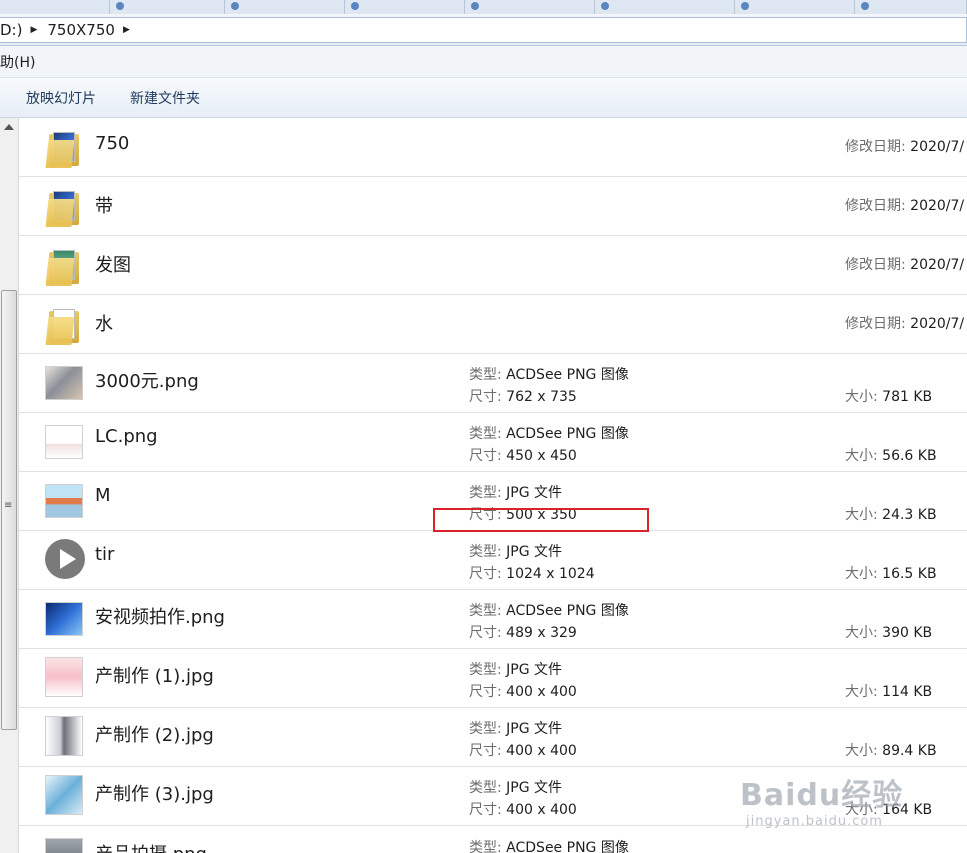  I want to click on file-dimensions: 尺寸: 762 x 735, so click(523, 397).